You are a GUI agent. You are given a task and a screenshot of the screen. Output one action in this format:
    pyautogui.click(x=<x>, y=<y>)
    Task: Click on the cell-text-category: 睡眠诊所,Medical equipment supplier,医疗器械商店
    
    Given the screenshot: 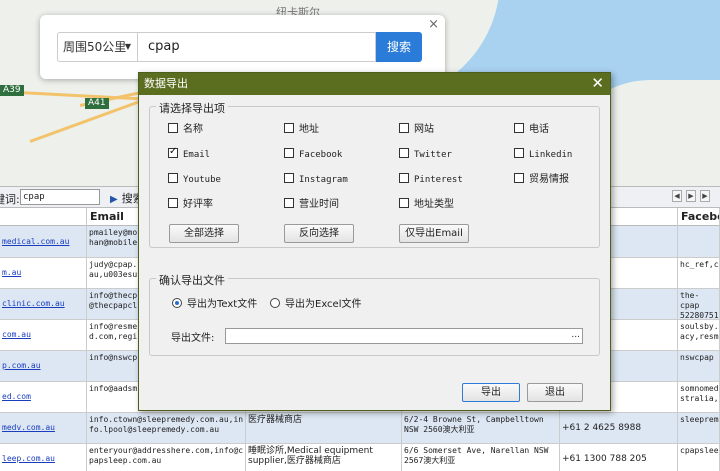 What is the action you would take?
    pyautogui.click(x=310, y=456)
    